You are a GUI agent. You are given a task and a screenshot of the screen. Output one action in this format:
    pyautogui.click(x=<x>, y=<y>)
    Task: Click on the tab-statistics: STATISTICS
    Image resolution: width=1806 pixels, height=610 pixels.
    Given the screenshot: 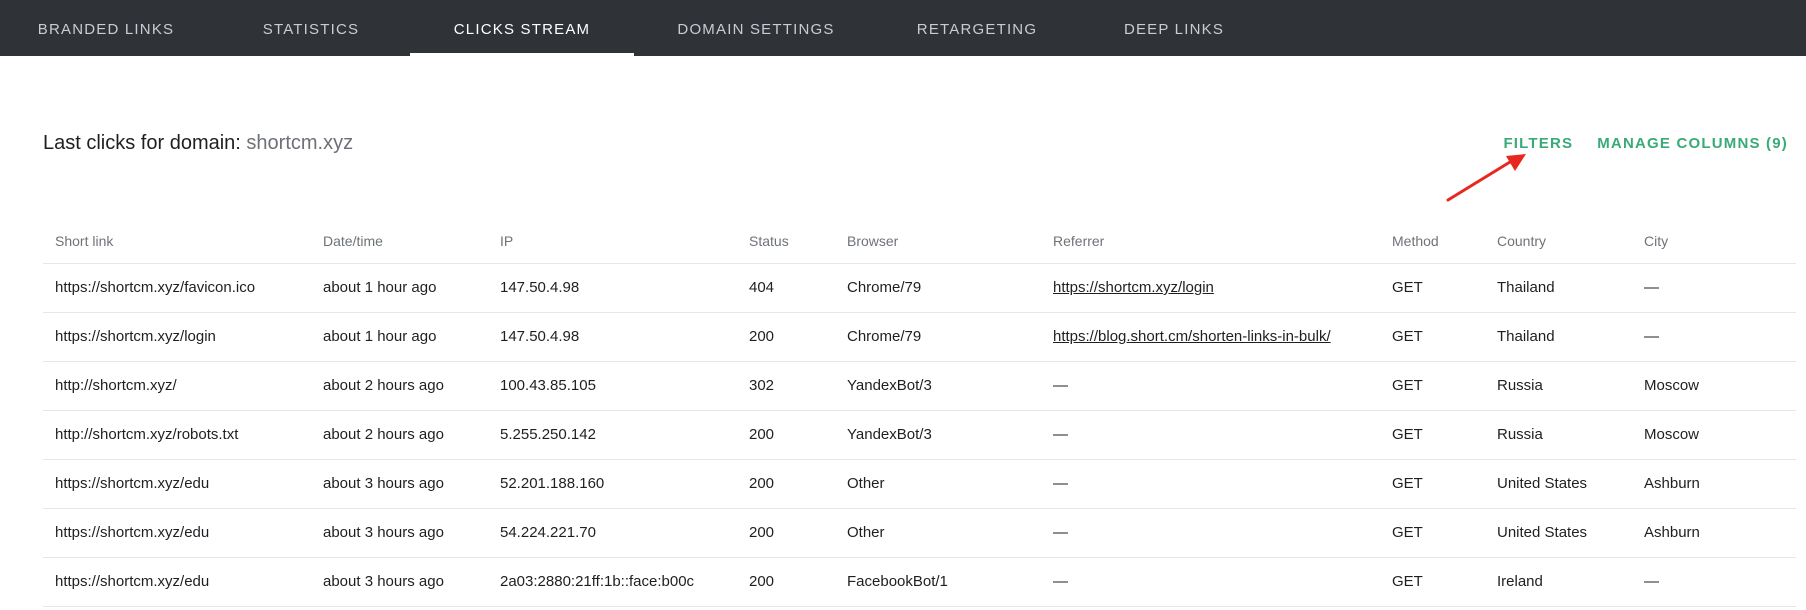 What is the action you would take?
    pyautogui.click(x=311, y=28)
    